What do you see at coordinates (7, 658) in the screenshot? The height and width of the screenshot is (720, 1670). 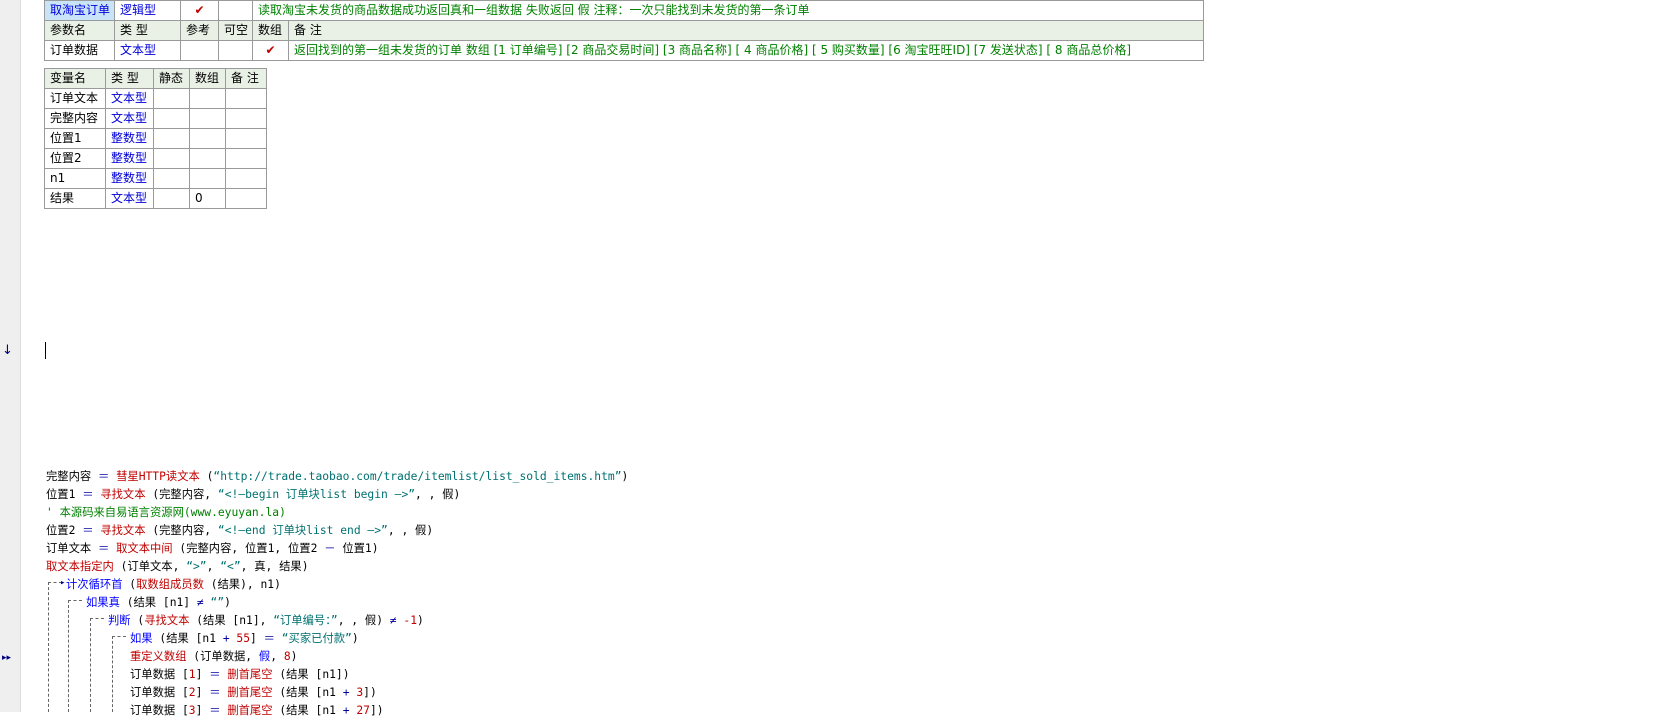 I see `current-line-icon: ▸▸` at bounding box center [7, 658].